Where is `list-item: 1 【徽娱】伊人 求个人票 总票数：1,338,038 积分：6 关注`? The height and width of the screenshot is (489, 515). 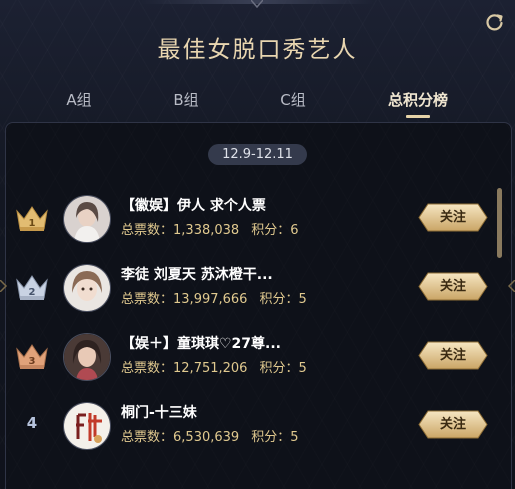 list-item: 1 【徽娱】伊人 求个人票 总票数：1,338,038 积分：6 关注 is located at coordinates (257, 219).